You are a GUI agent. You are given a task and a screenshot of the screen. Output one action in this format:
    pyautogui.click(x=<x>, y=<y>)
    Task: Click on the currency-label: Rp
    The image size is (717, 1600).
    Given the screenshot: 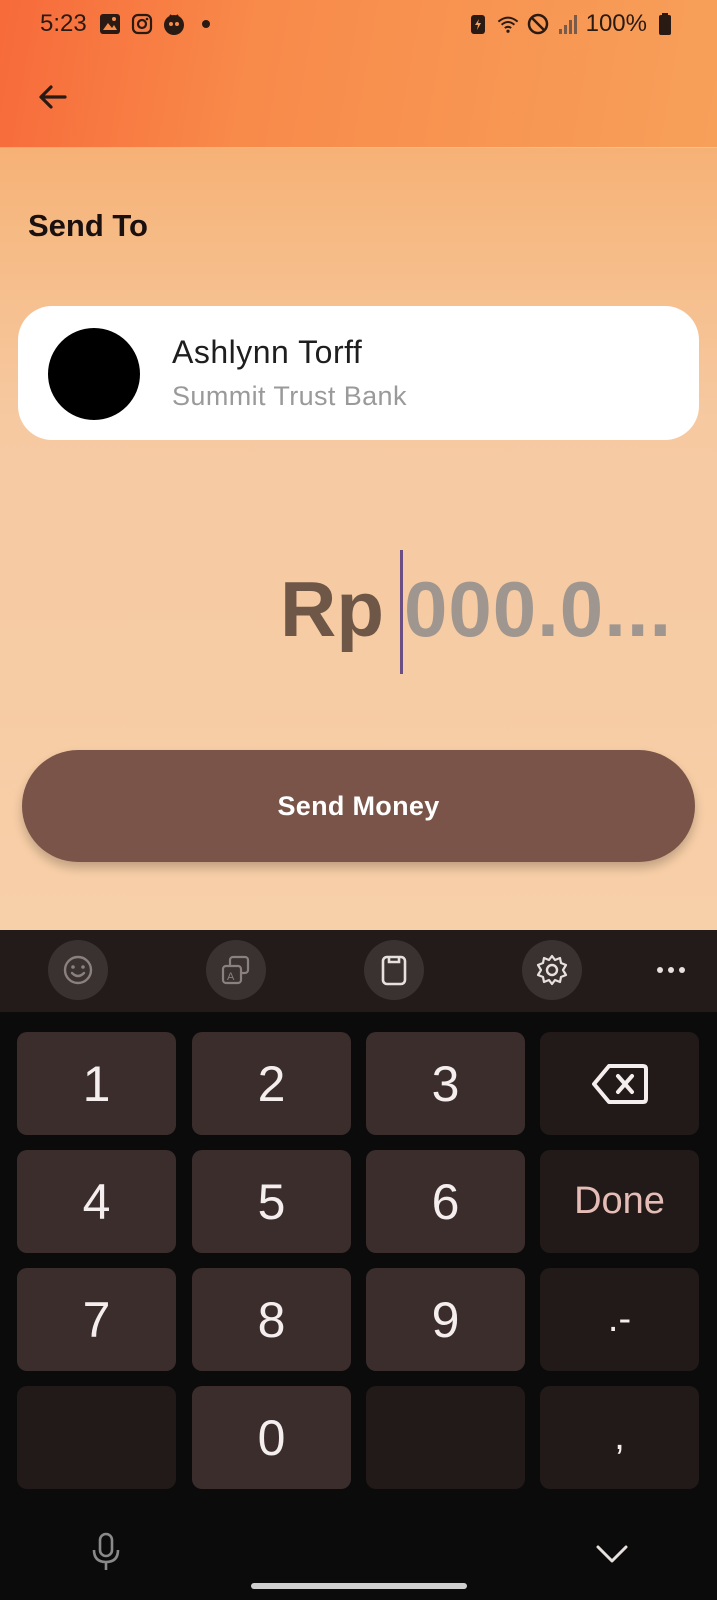 What is the action you would take?
    pyautogui.click(x=332, y=609)
    